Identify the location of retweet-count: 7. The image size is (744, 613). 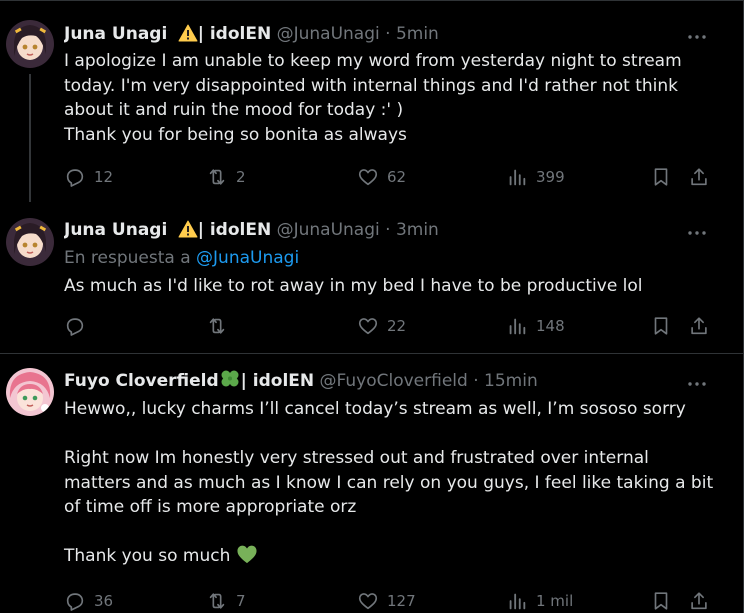
(241, 601).